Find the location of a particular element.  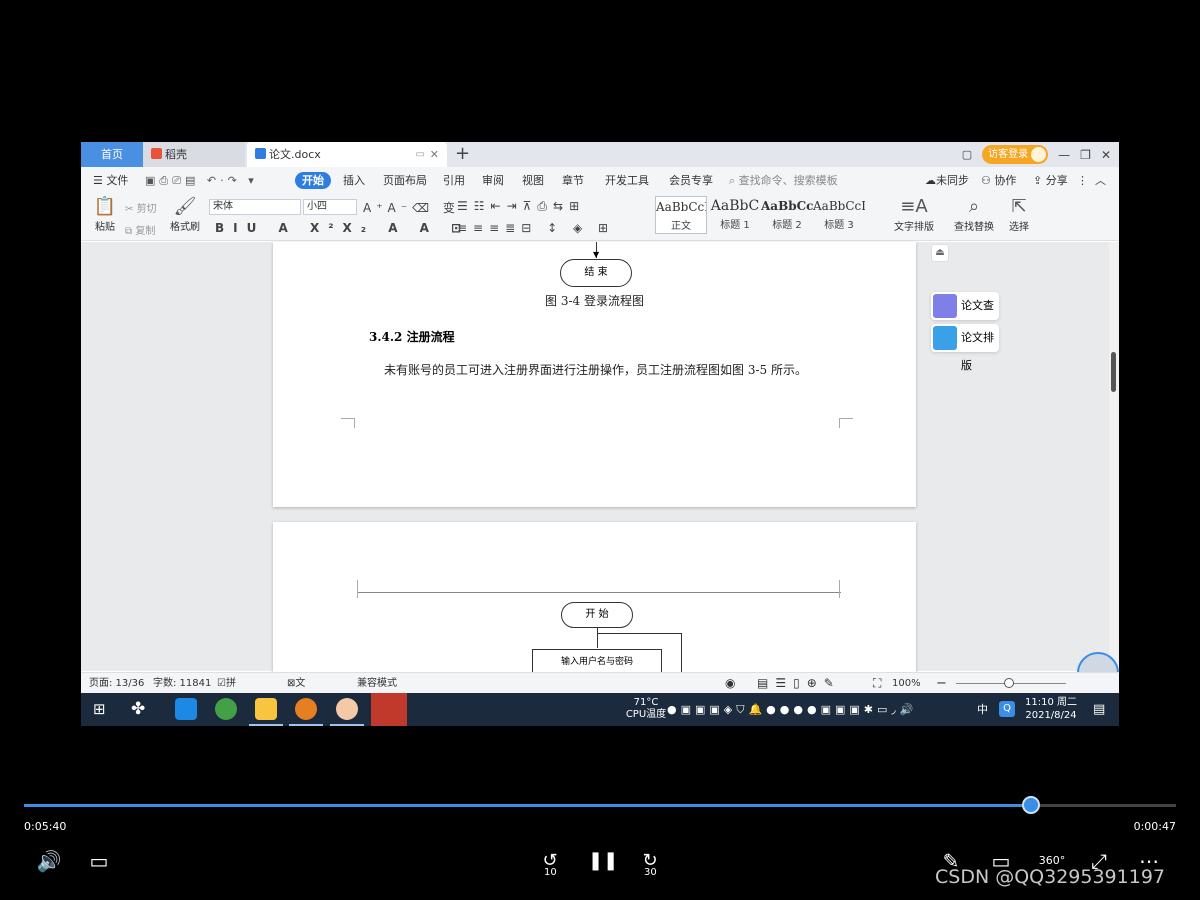

copy-button: ⧉ 复制 is located at coordinates (140, 229).